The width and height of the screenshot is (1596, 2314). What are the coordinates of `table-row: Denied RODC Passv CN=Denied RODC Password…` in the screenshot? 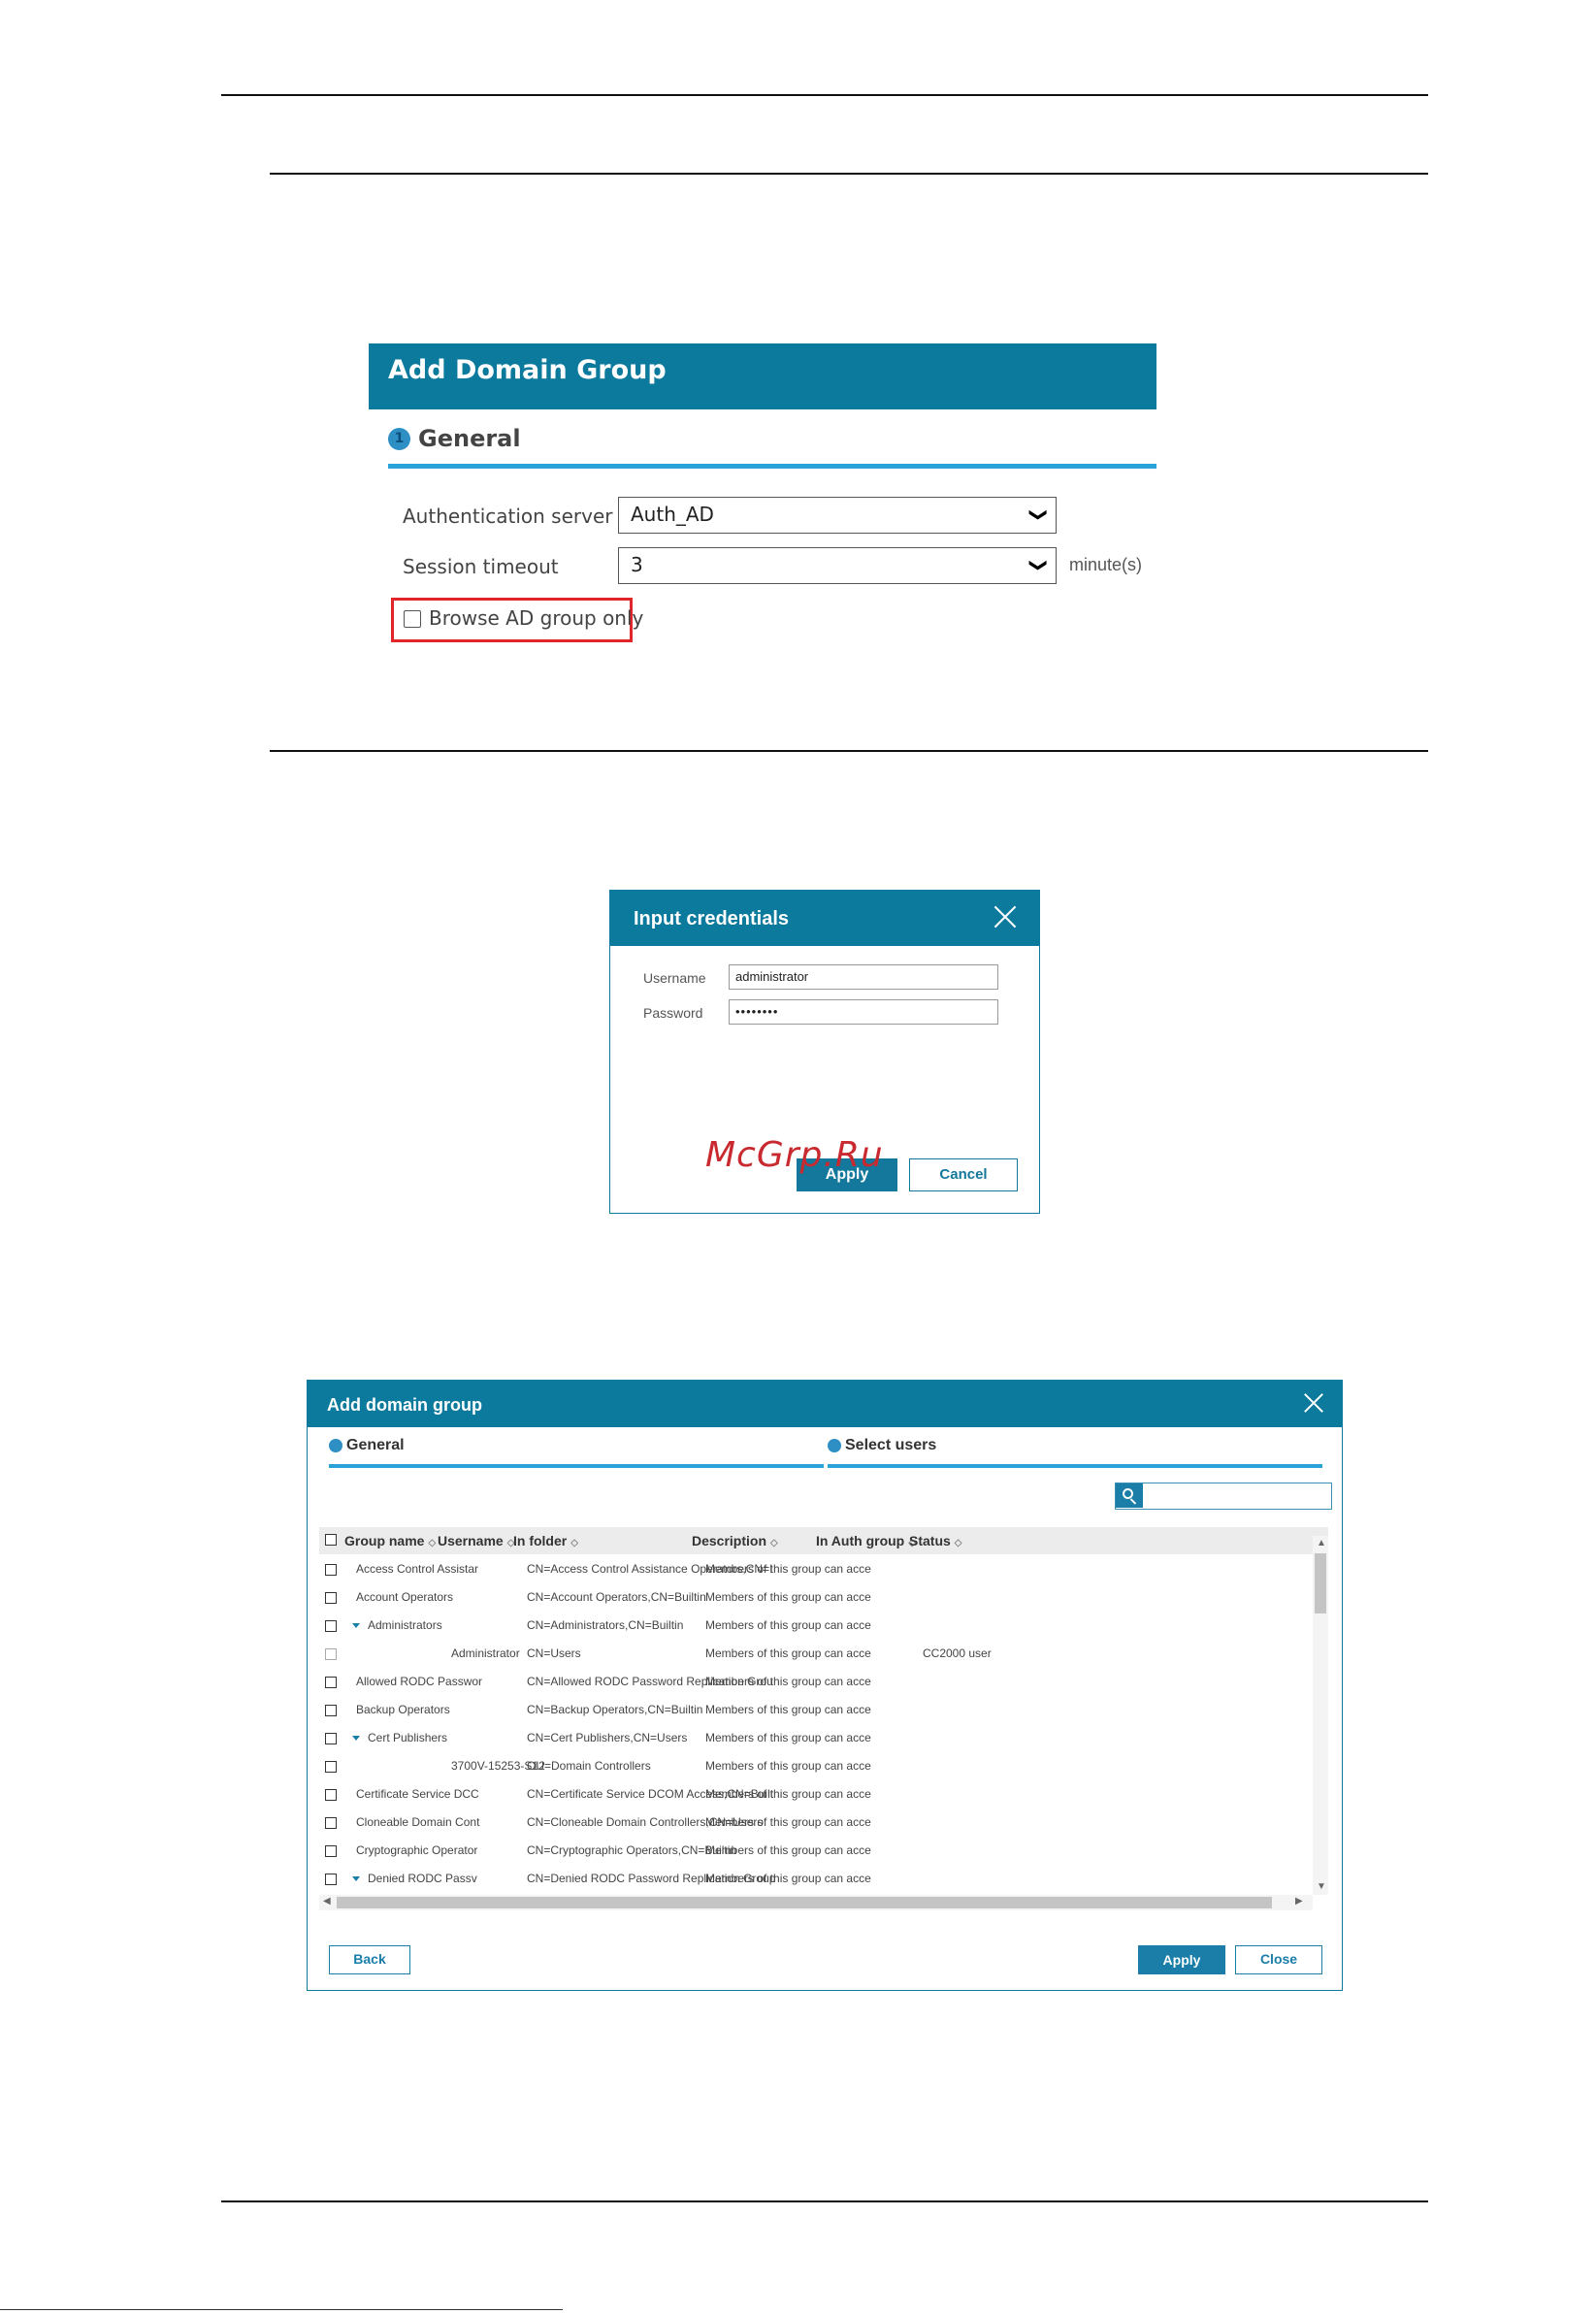 It's located at (812, 1879).